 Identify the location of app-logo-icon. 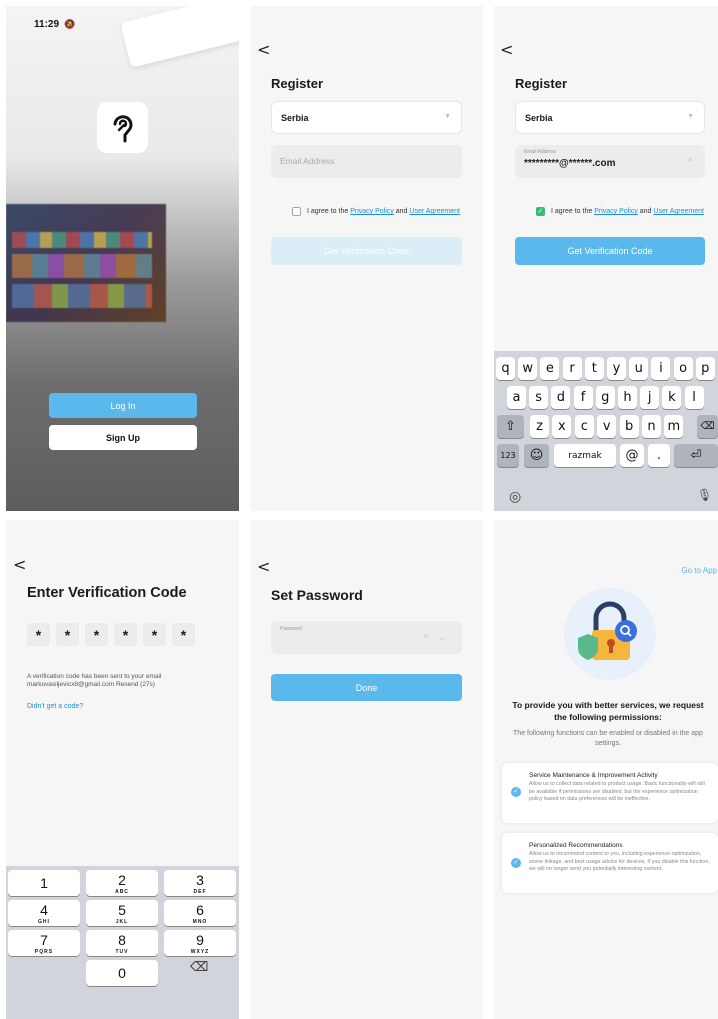
(122, 128).